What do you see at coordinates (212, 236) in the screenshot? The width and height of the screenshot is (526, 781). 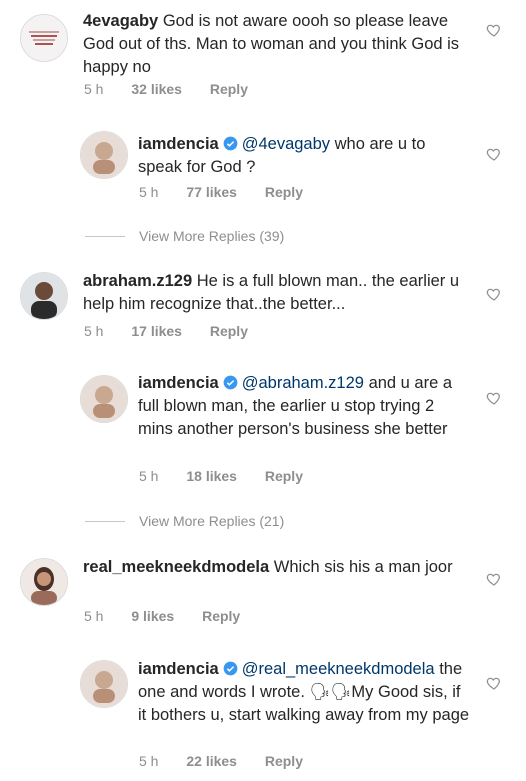 I see `view-more-label: View More Replies (39)` at bounding box center [212, 236].